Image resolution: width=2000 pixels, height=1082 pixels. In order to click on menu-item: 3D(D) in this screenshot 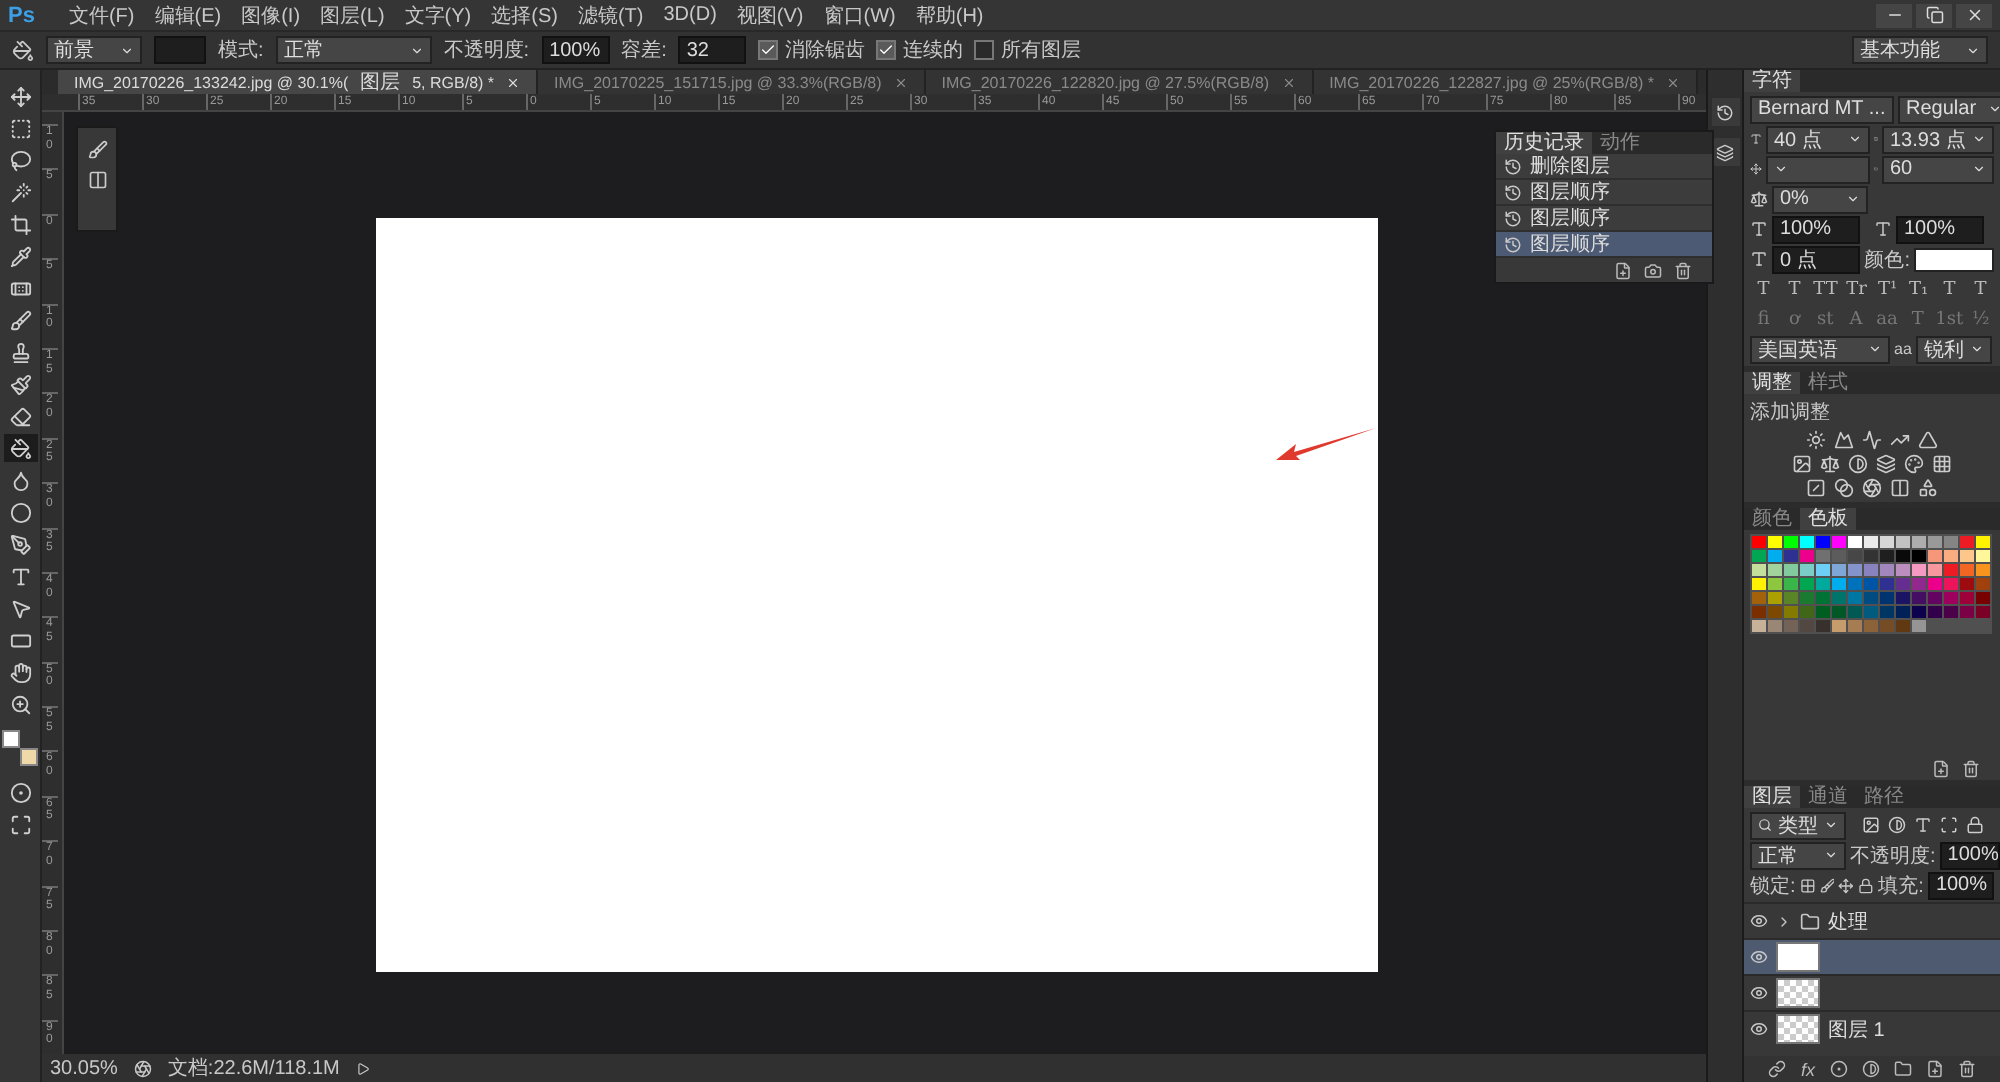, I will do `click(690, 15)`.